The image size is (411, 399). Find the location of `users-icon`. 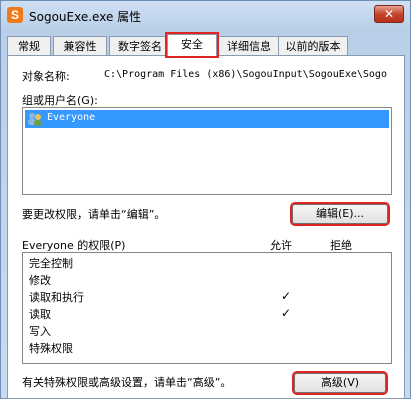

users-icon is located at coordinates (35, 119).